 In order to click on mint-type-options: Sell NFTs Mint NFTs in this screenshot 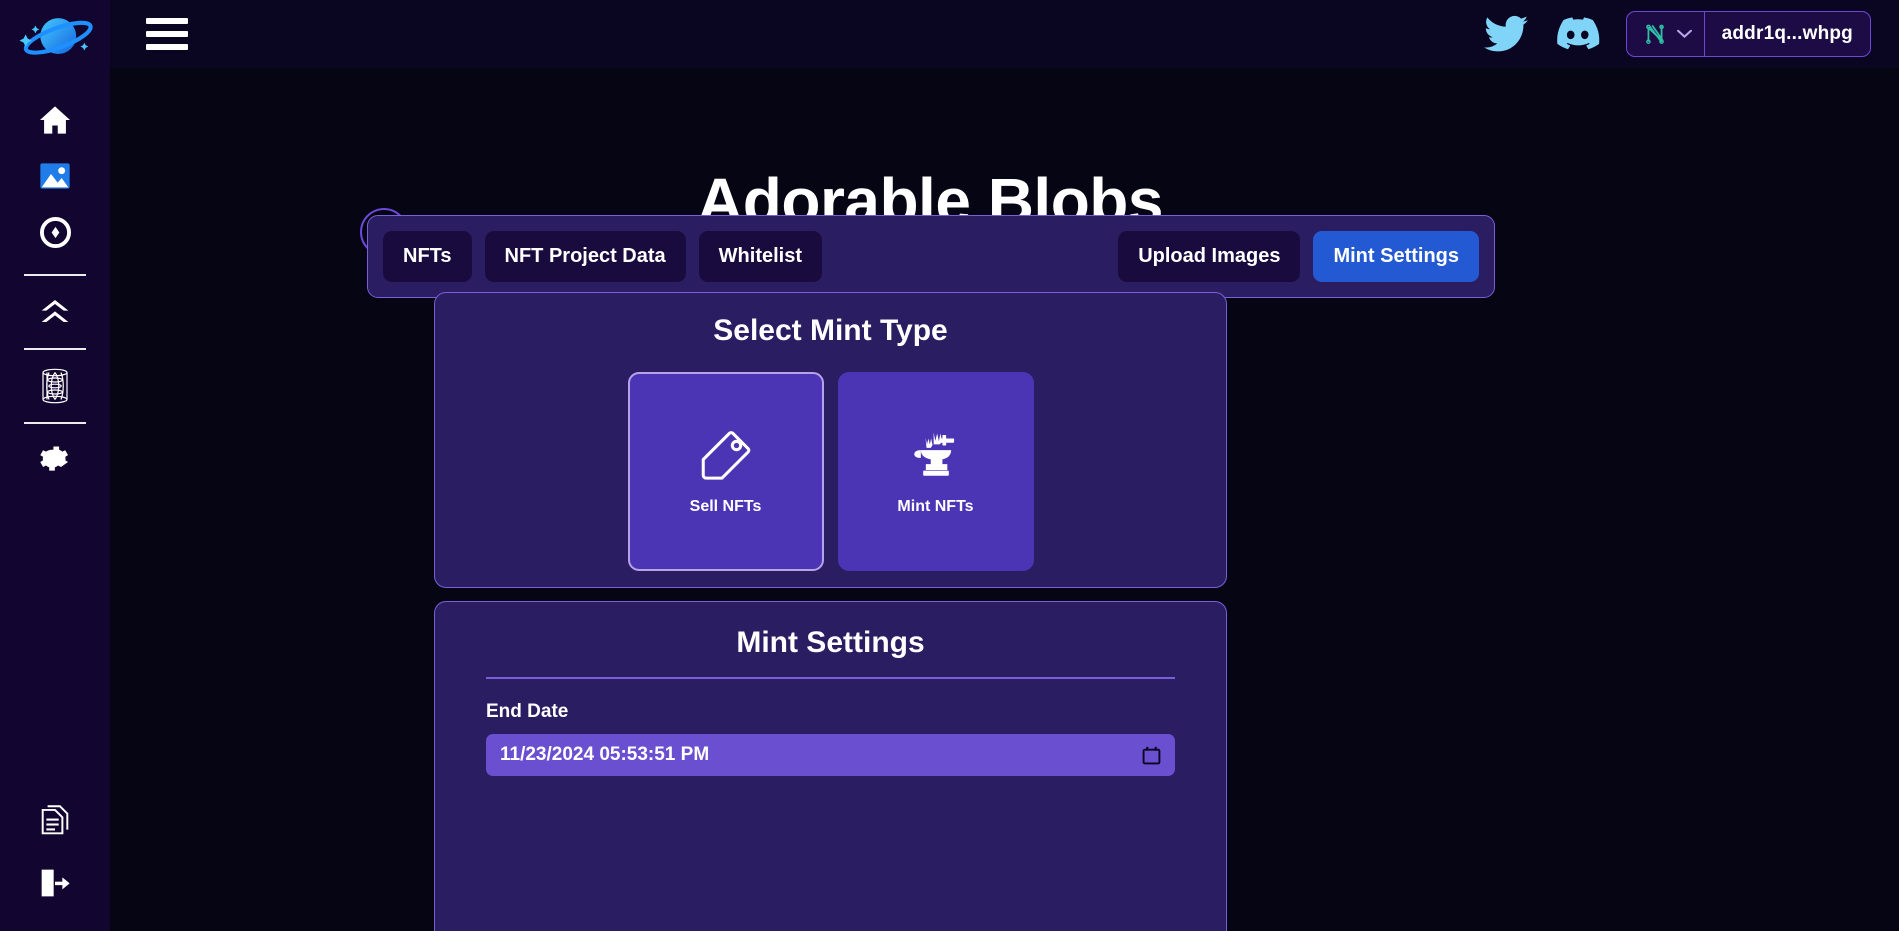, I will do `click(830, 471)`.